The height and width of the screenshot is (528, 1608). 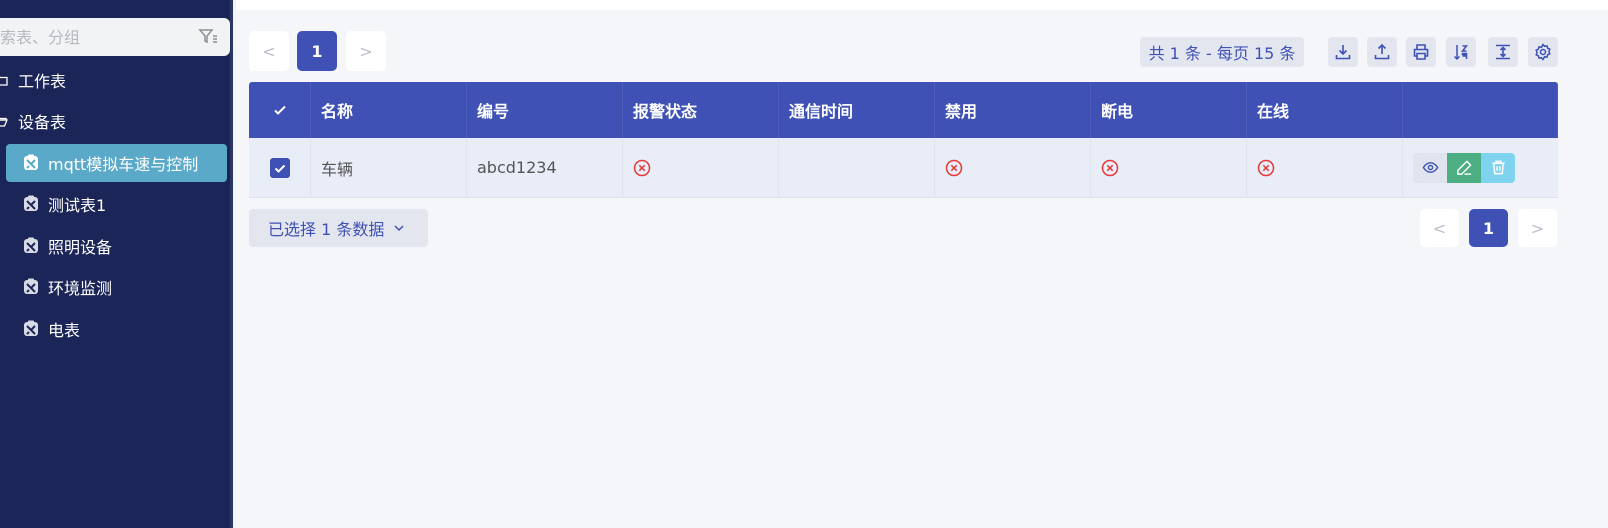 I want to click on download-button, so click(x=1343, y=52).